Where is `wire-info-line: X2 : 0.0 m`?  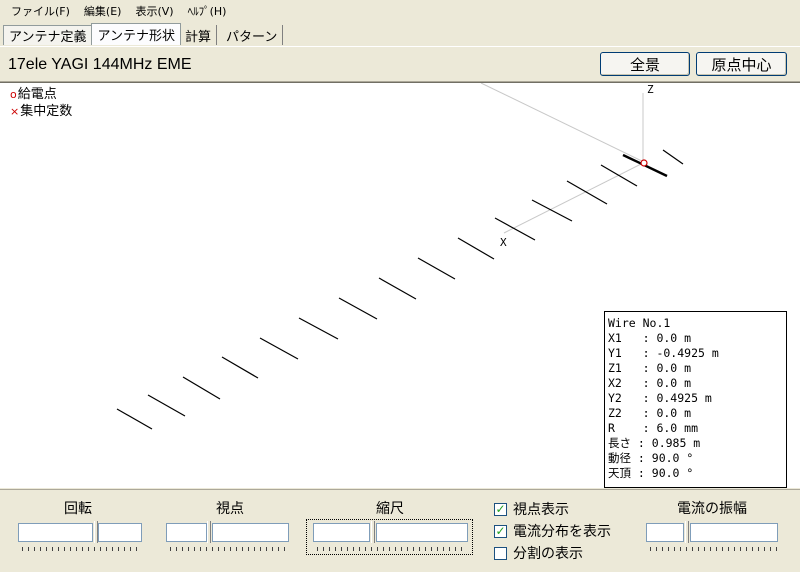 wire-info-line: X2 : 0.0 m is located at coordinates (650, 383).